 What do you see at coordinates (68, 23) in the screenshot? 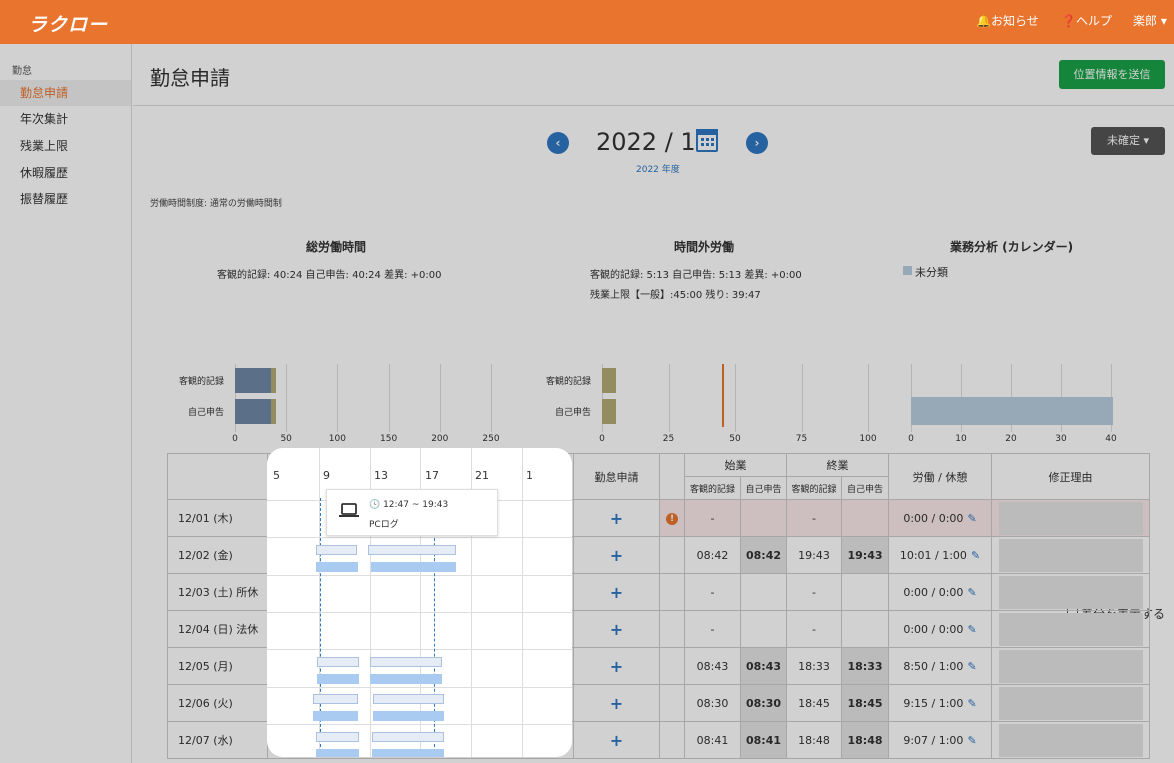
I see `app-logo: ラクロー` at bounding box center [68, 23].